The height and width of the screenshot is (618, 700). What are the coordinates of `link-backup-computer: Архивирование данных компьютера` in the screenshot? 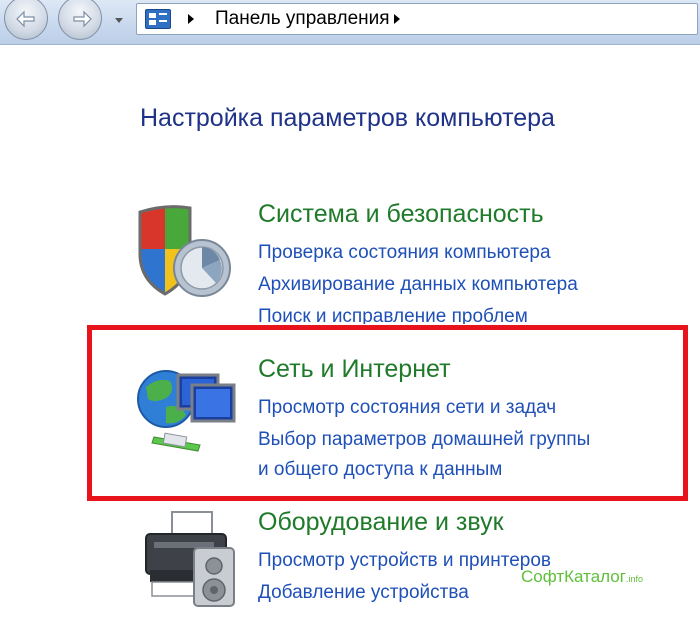 It's located at (418, 285).